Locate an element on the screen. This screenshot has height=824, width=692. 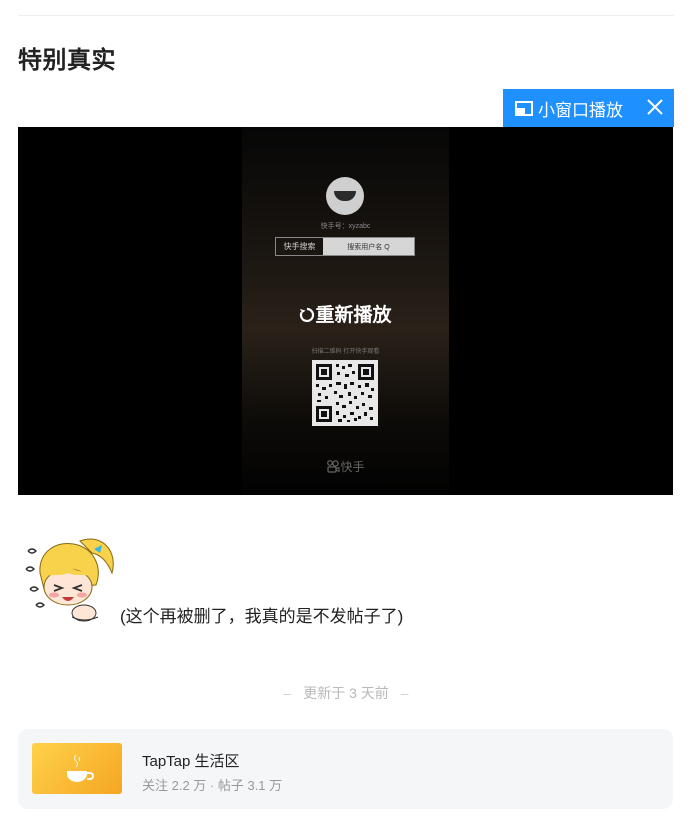
forum-thumbnail is located at coordinates (77, 768).